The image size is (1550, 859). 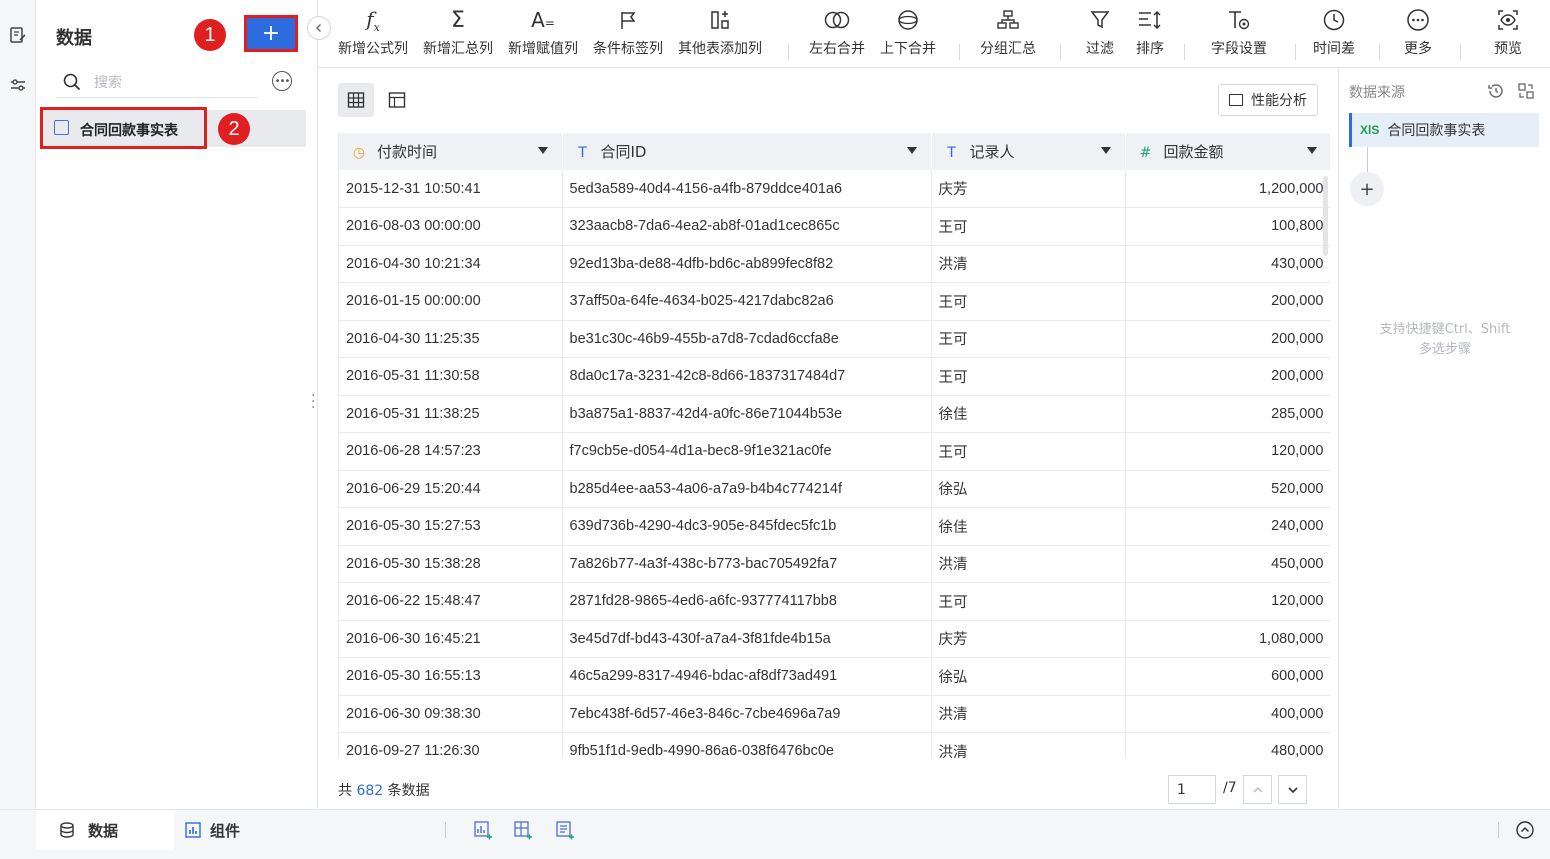 I want to click on table-cell: 480,000, so click(x=1227, y=745).